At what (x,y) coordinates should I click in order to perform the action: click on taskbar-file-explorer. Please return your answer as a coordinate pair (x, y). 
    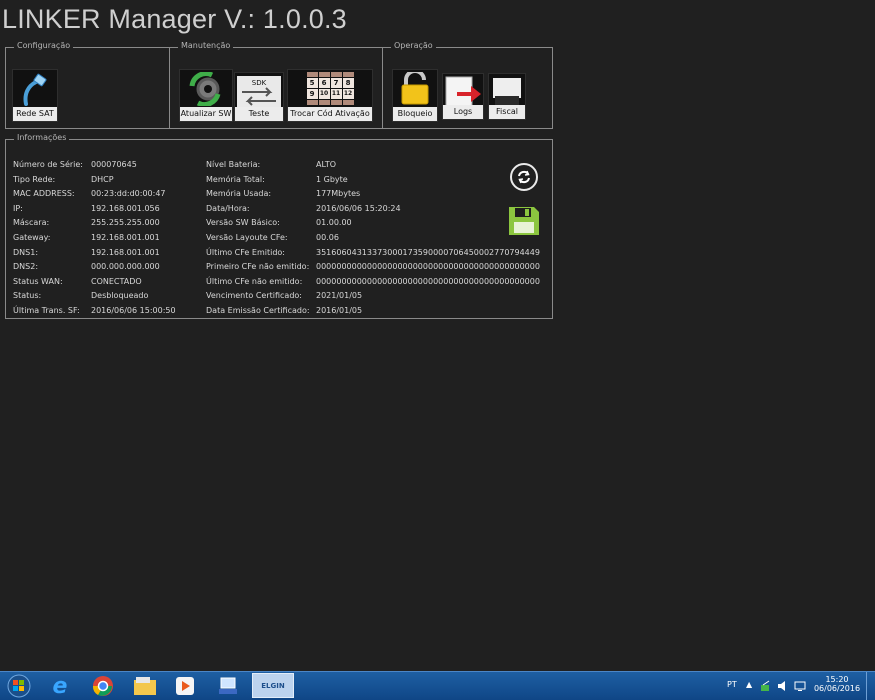
    Looking at the image, I should click on (145, 686).